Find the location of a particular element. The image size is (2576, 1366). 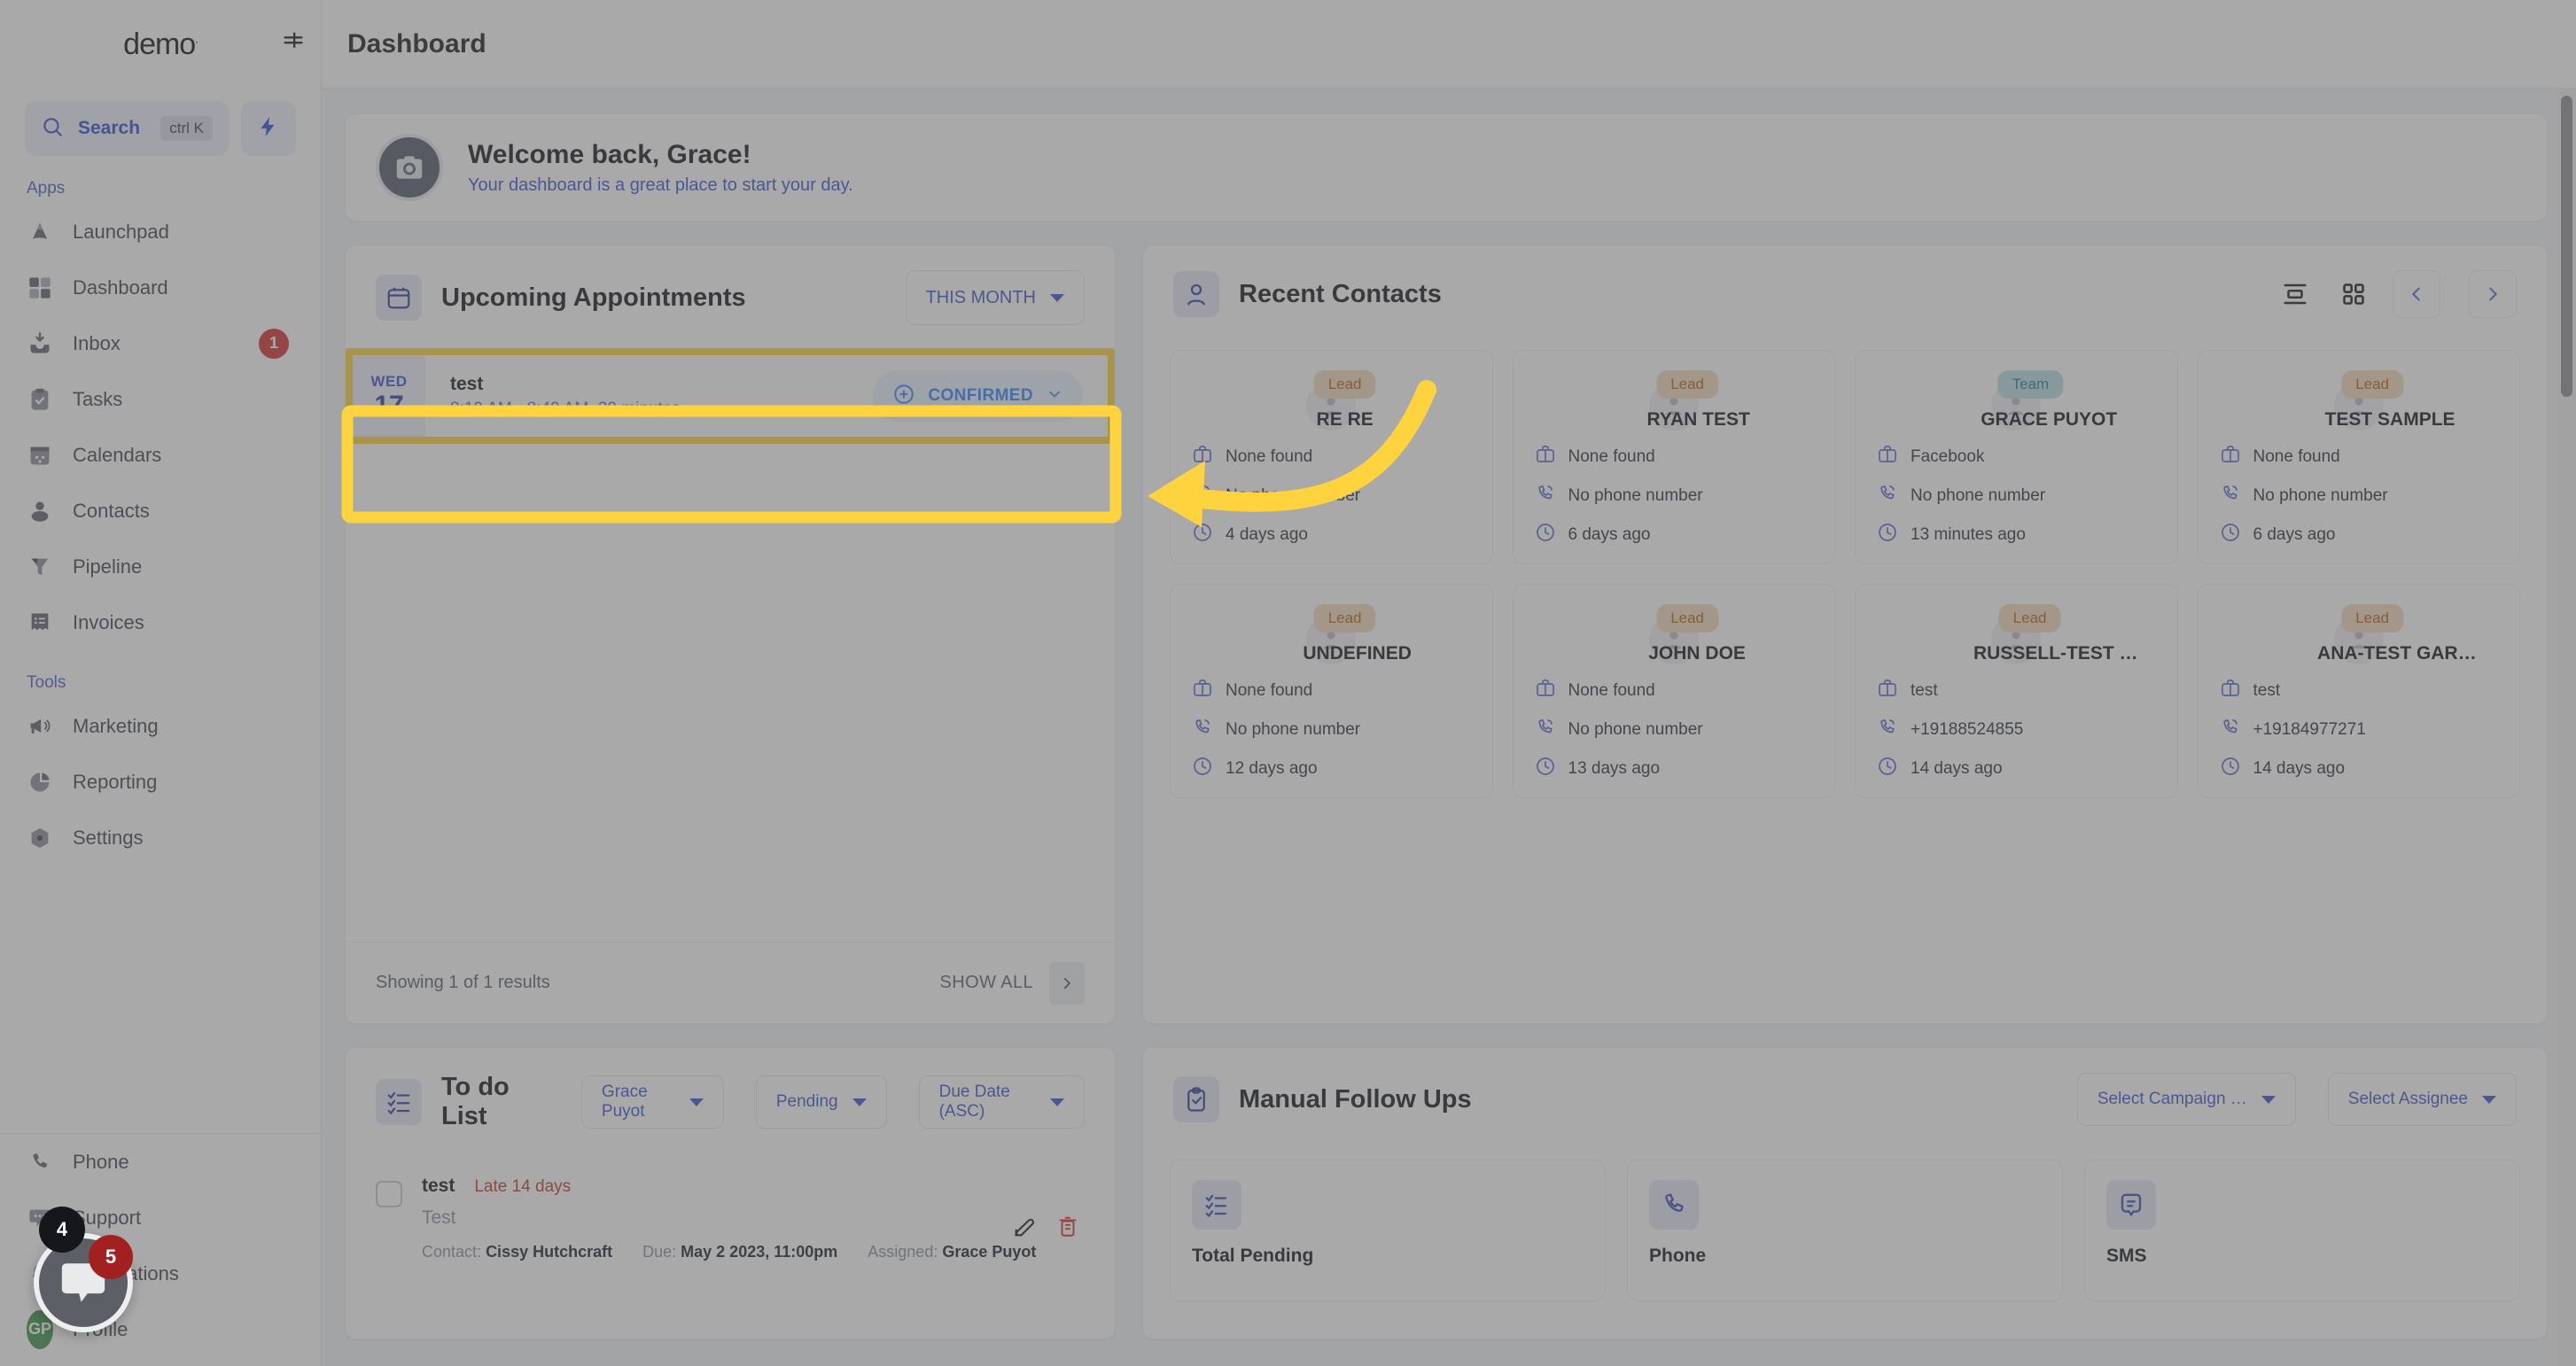

sidebar-item-label: Reporting is located at coordinates (116, 781).